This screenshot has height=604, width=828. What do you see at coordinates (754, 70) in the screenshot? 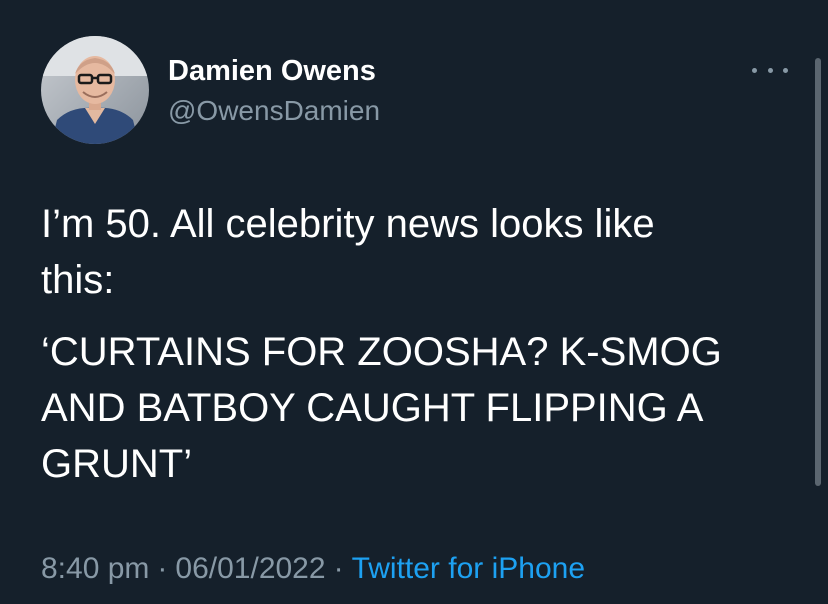
I see `more-horizontal-icon` at bounding box center [754, 70].